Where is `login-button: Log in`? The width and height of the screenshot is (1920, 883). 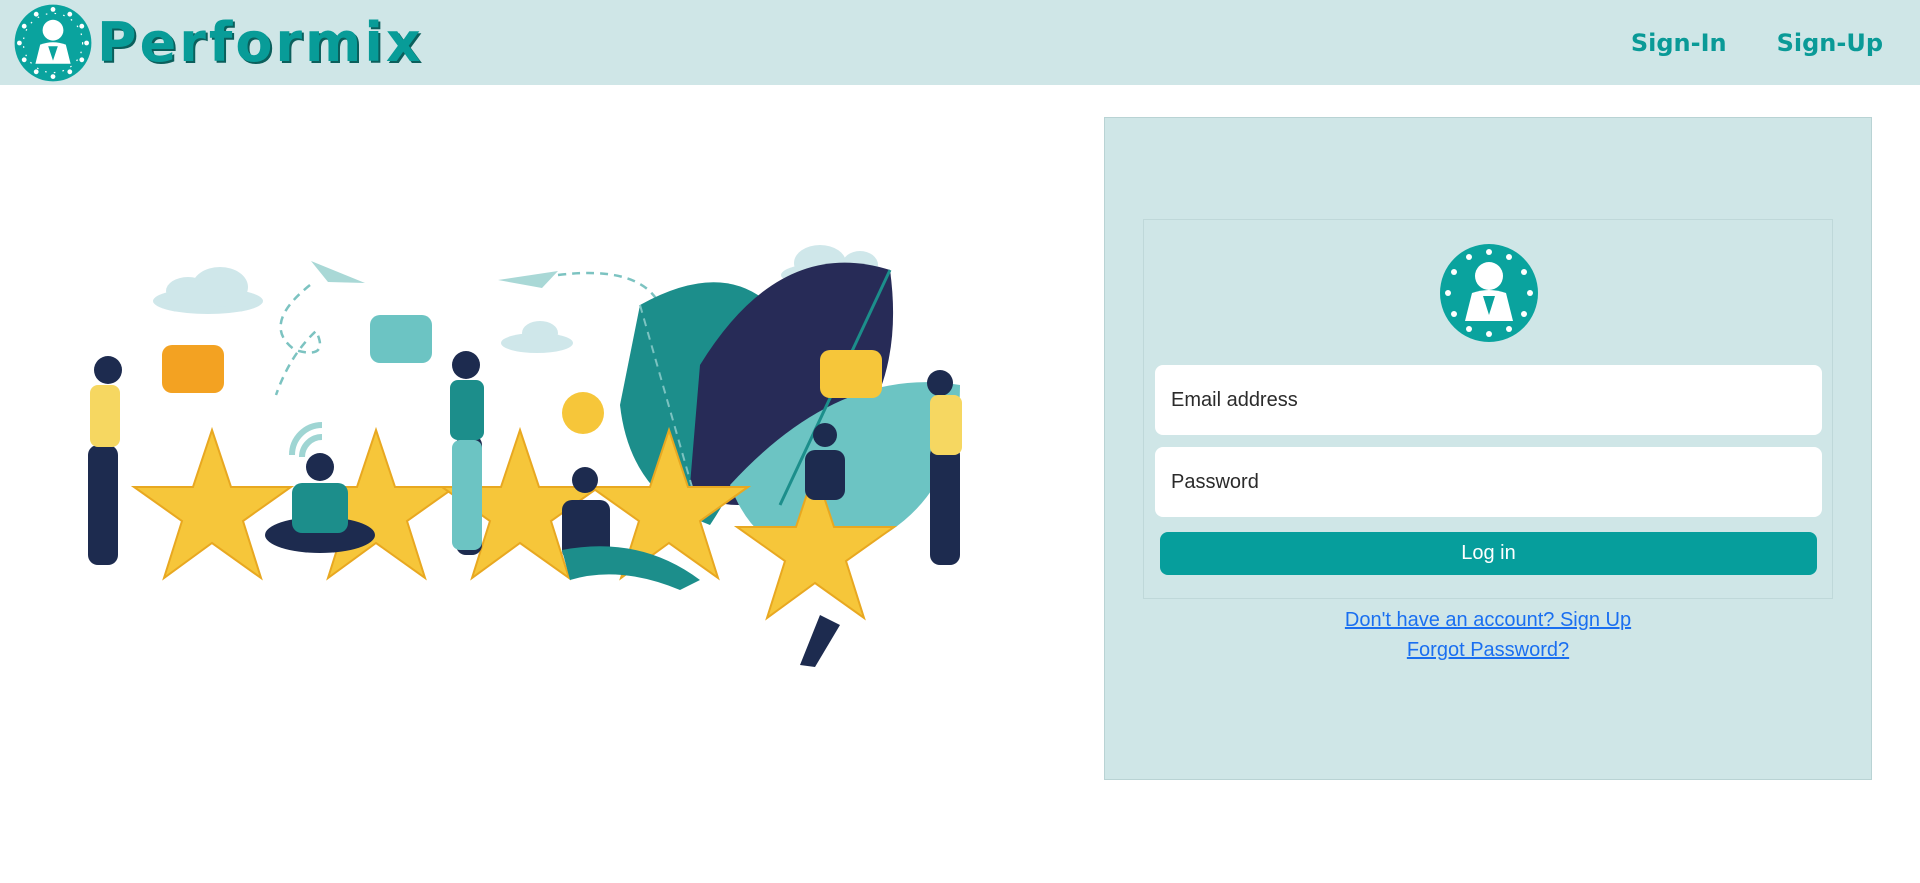 login-button: Log in is located at coordinates (1488, 553).